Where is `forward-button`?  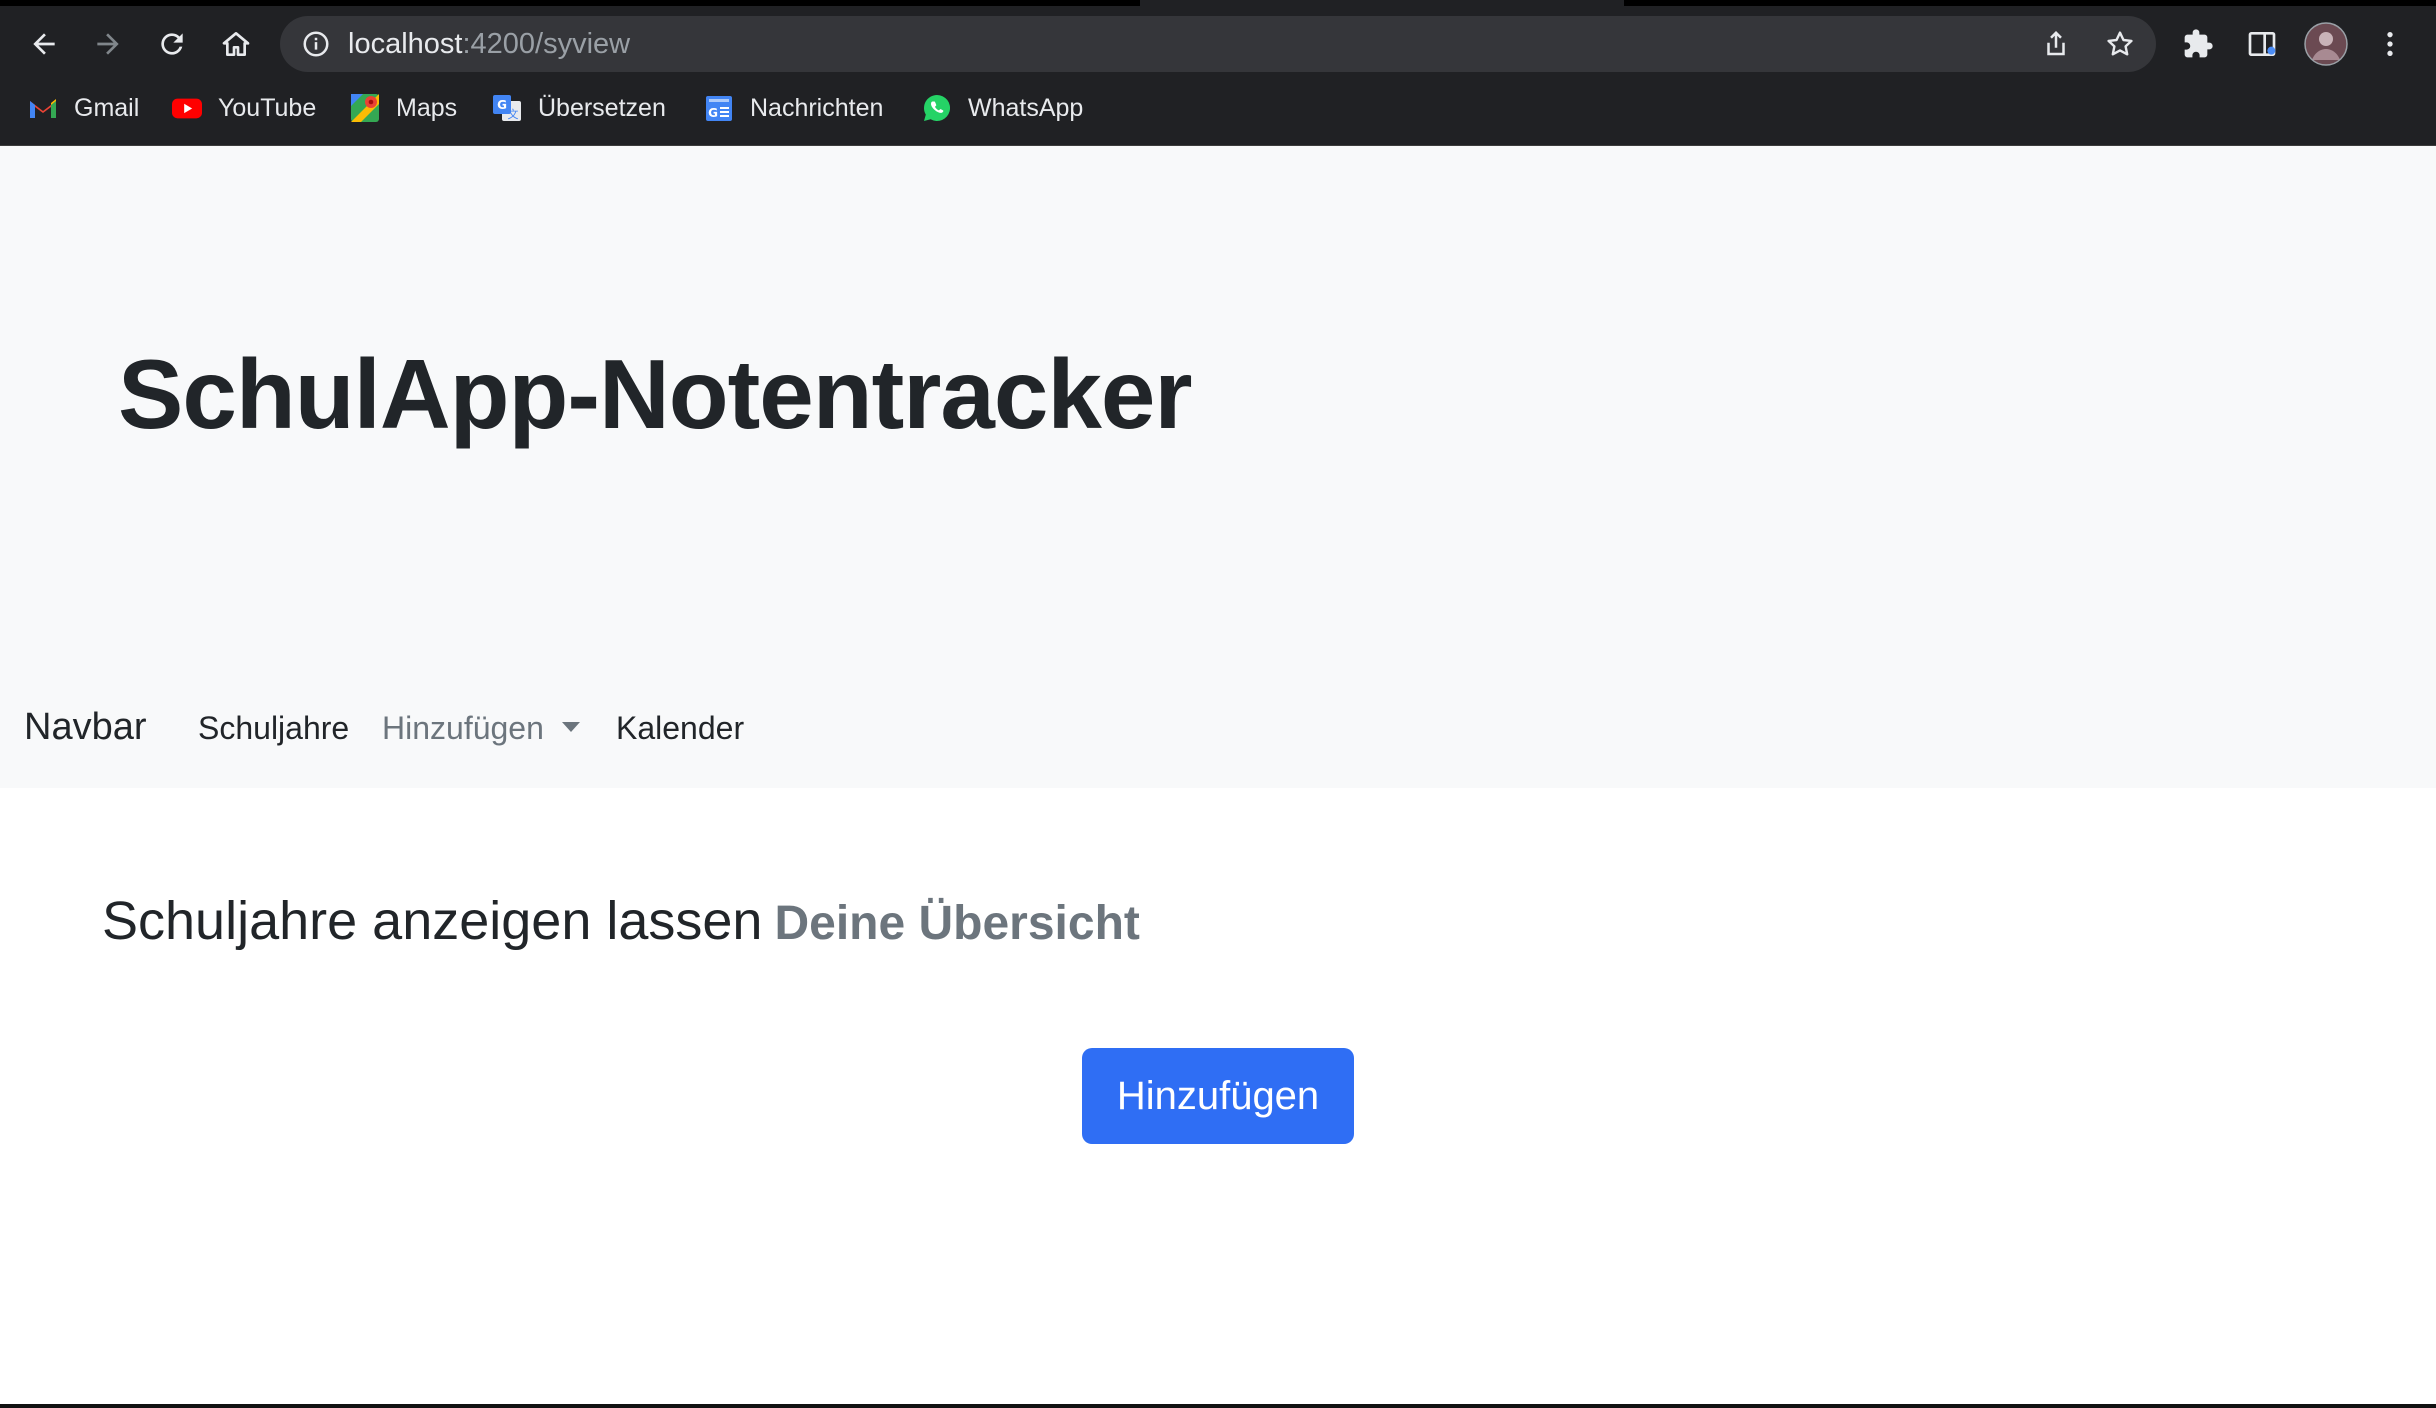
forward-button is located at coordinates (108, 44).